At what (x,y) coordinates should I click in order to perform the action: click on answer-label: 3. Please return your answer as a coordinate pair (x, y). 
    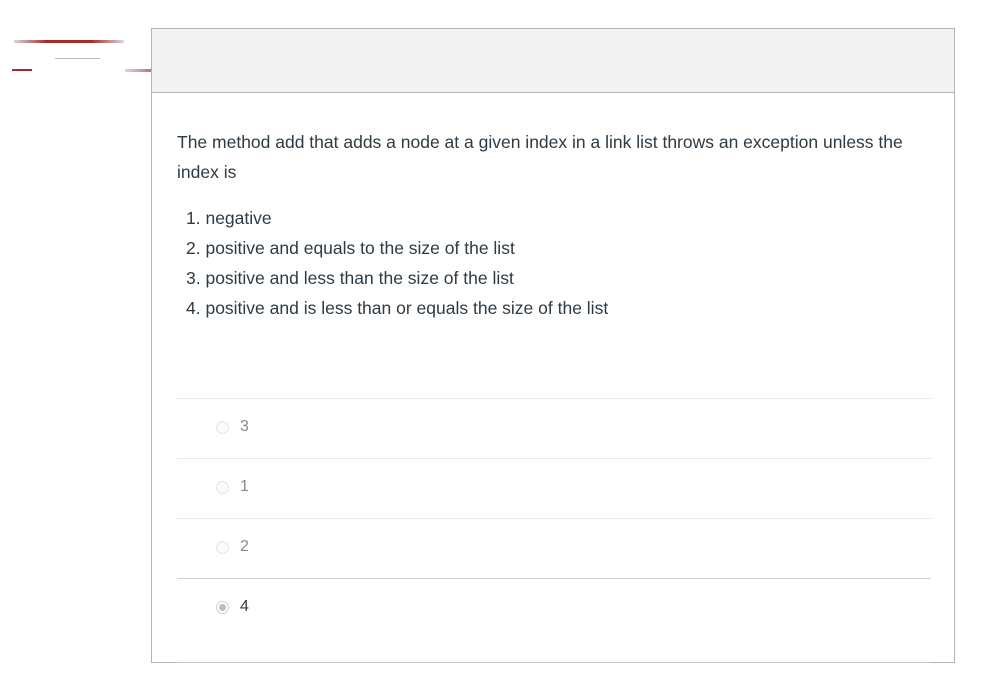
    Looking at the image, I should click on (244, 426).